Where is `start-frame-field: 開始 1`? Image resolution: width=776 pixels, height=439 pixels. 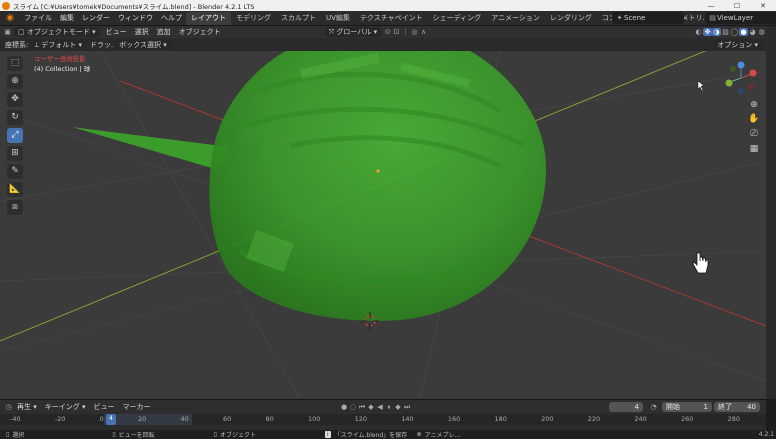 start-frame-field: 開始 1 is located at coordinates (687, 407).